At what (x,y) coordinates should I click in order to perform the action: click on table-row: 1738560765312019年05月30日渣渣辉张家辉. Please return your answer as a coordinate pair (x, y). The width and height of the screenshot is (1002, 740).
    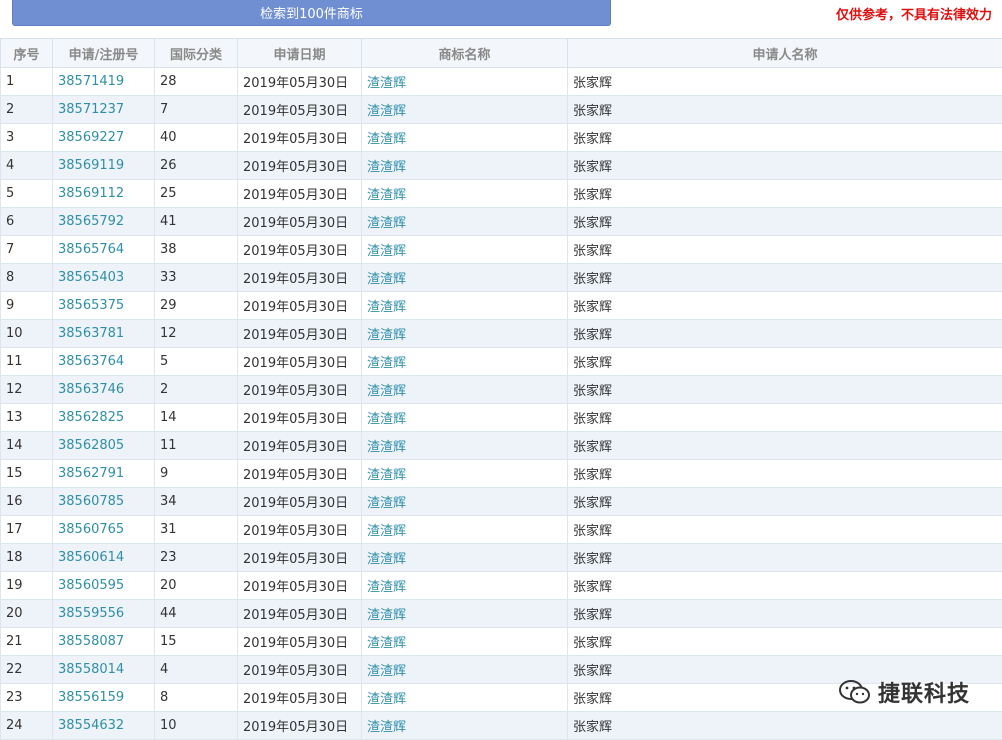
    Looking at the image, I should click on (501, 530).